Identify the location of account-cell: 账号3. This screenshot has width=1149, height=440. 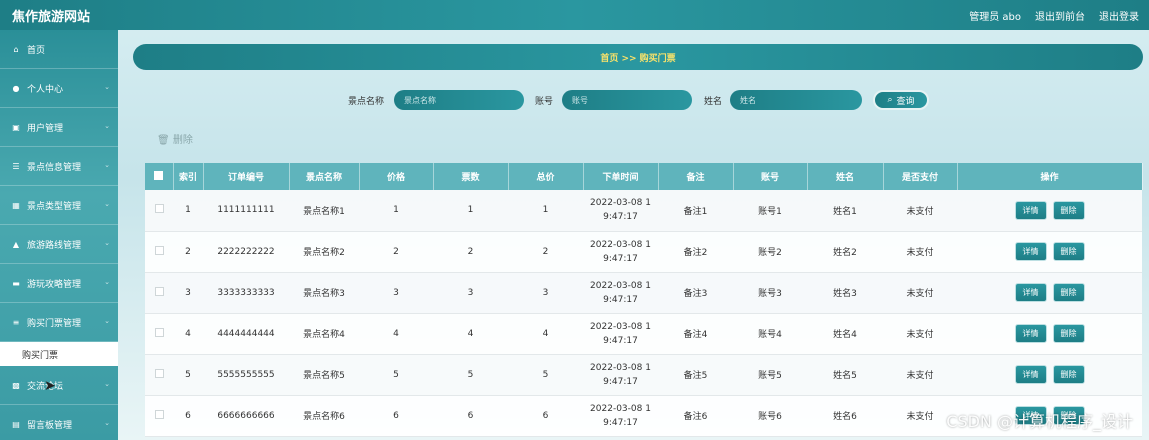
(770, 293).